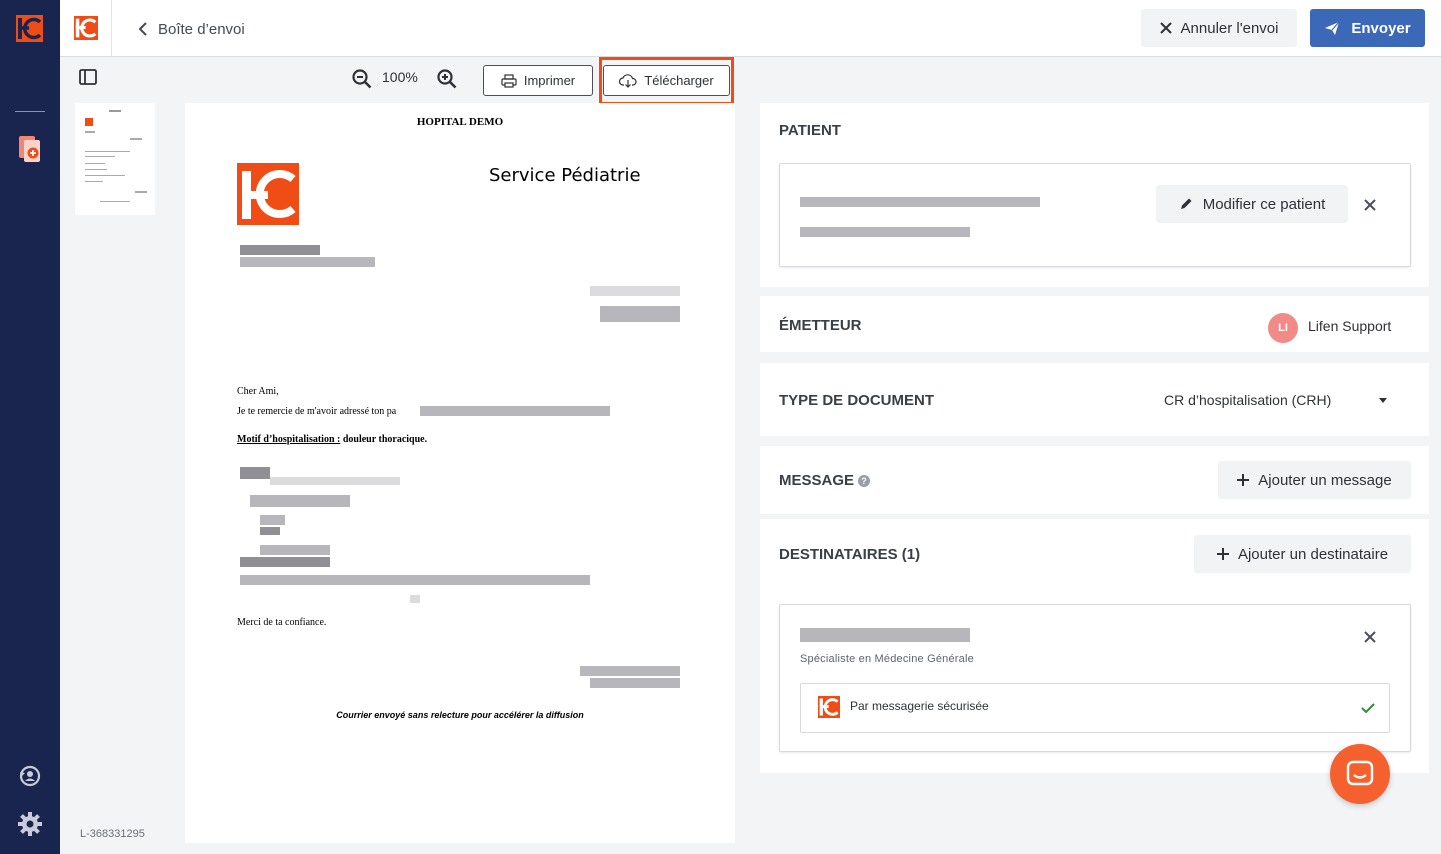  Describe the element at coordinates (1325, 480) in the screenshot. I see `add-message-label: Ajouter un message` at that location.